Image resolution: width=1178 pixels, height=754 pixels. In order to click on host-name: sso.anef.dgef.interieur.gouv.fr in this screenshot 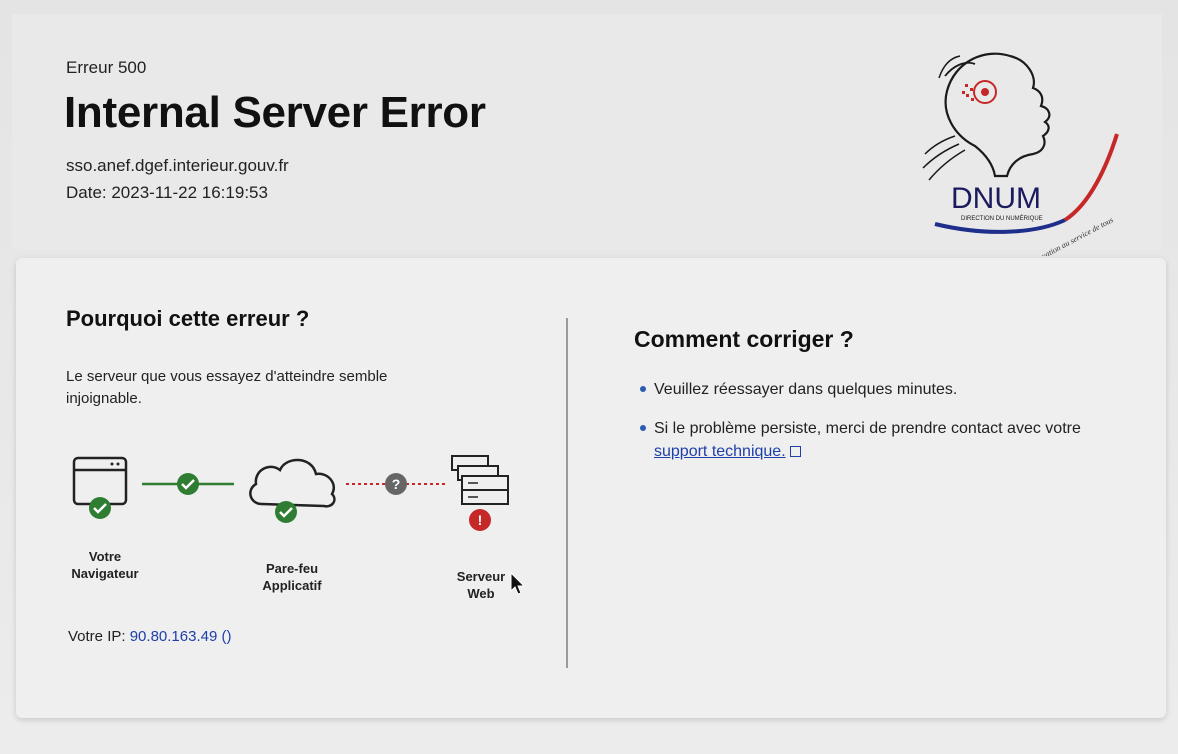, I will do `click(177, 165)`.